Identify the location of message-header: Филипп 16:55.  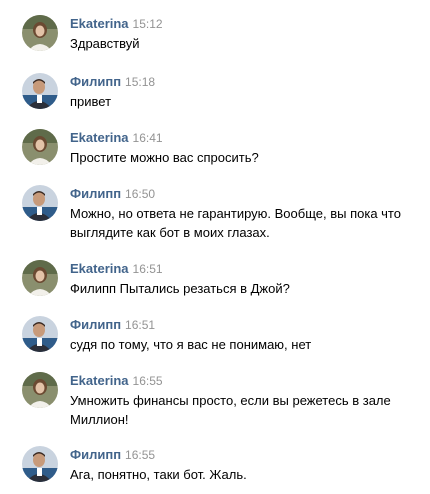
(112, 455).